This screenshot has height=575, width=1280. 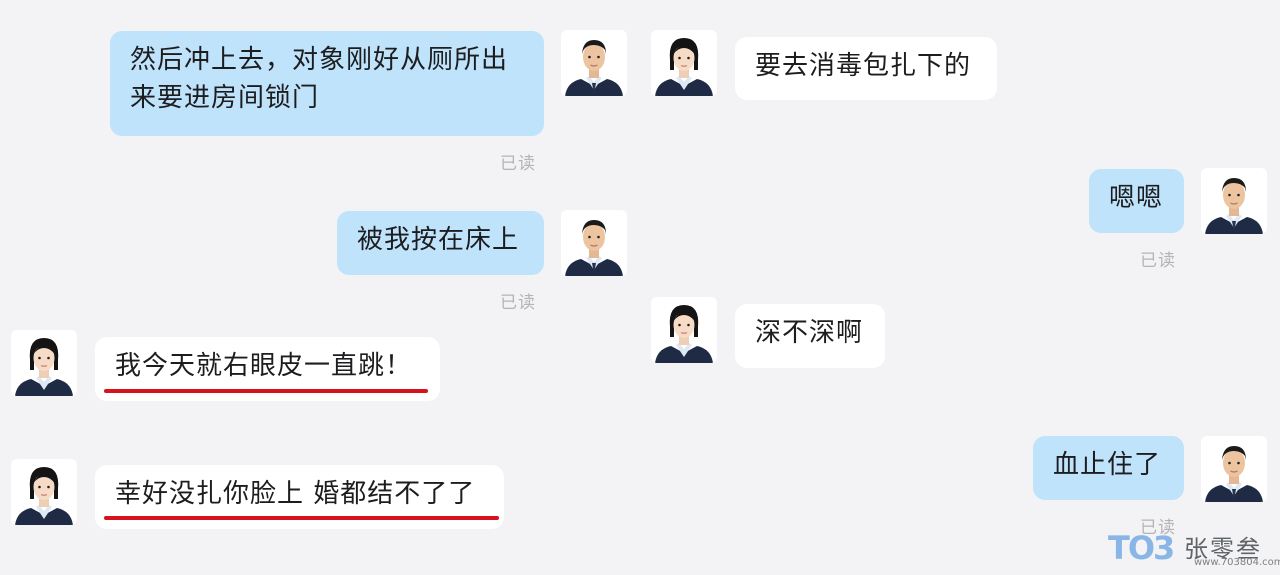 I want to click on message-text: 嗯嗯, so click(x=1136, y=198).